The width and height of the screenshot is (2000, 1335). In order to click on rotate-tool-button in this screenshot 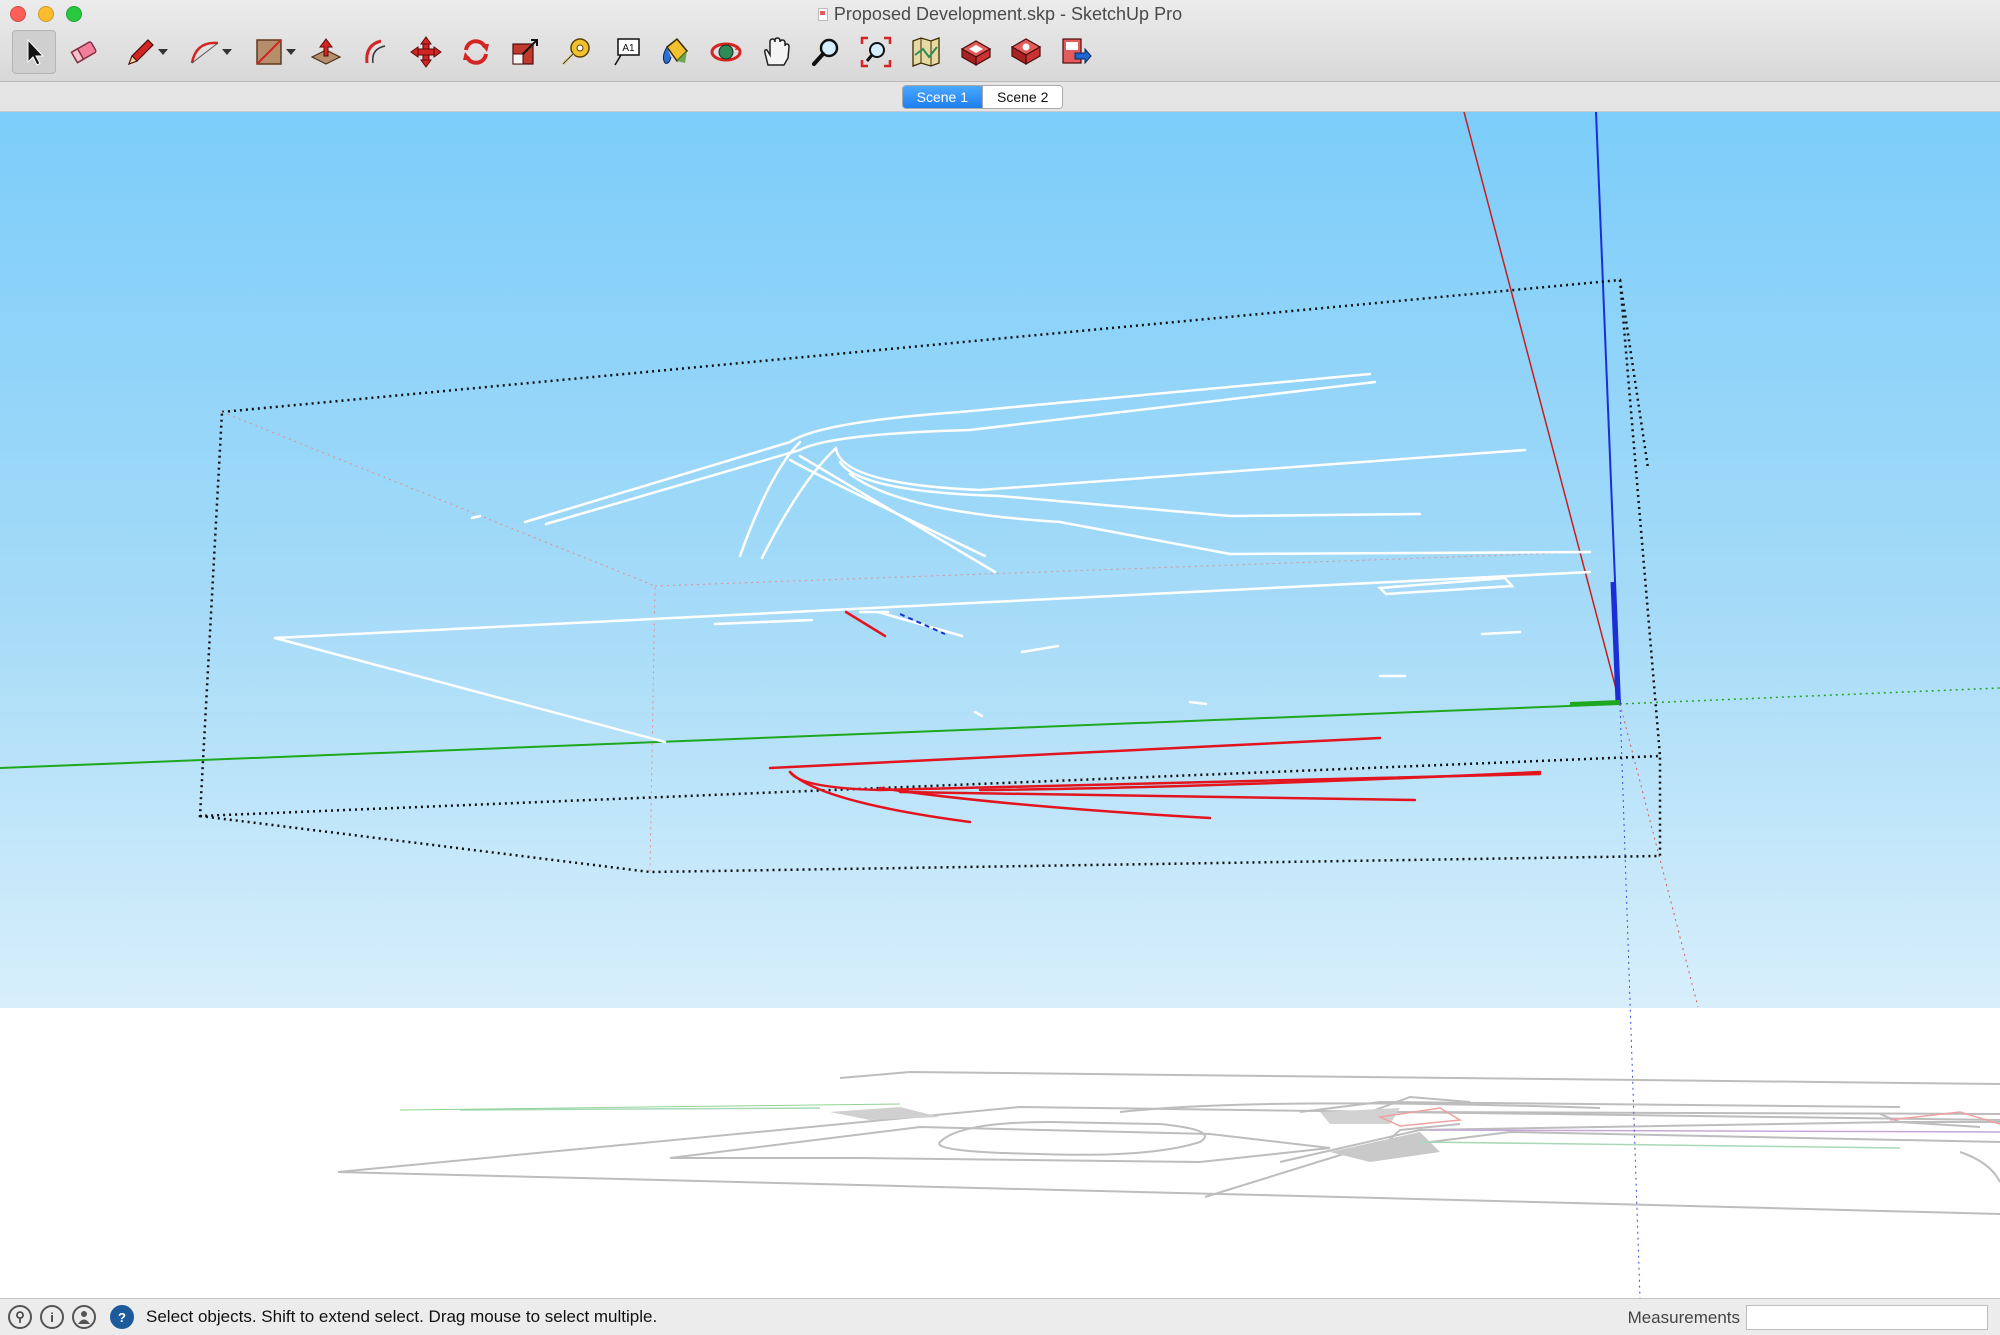, I will do `click(476, 52)`.